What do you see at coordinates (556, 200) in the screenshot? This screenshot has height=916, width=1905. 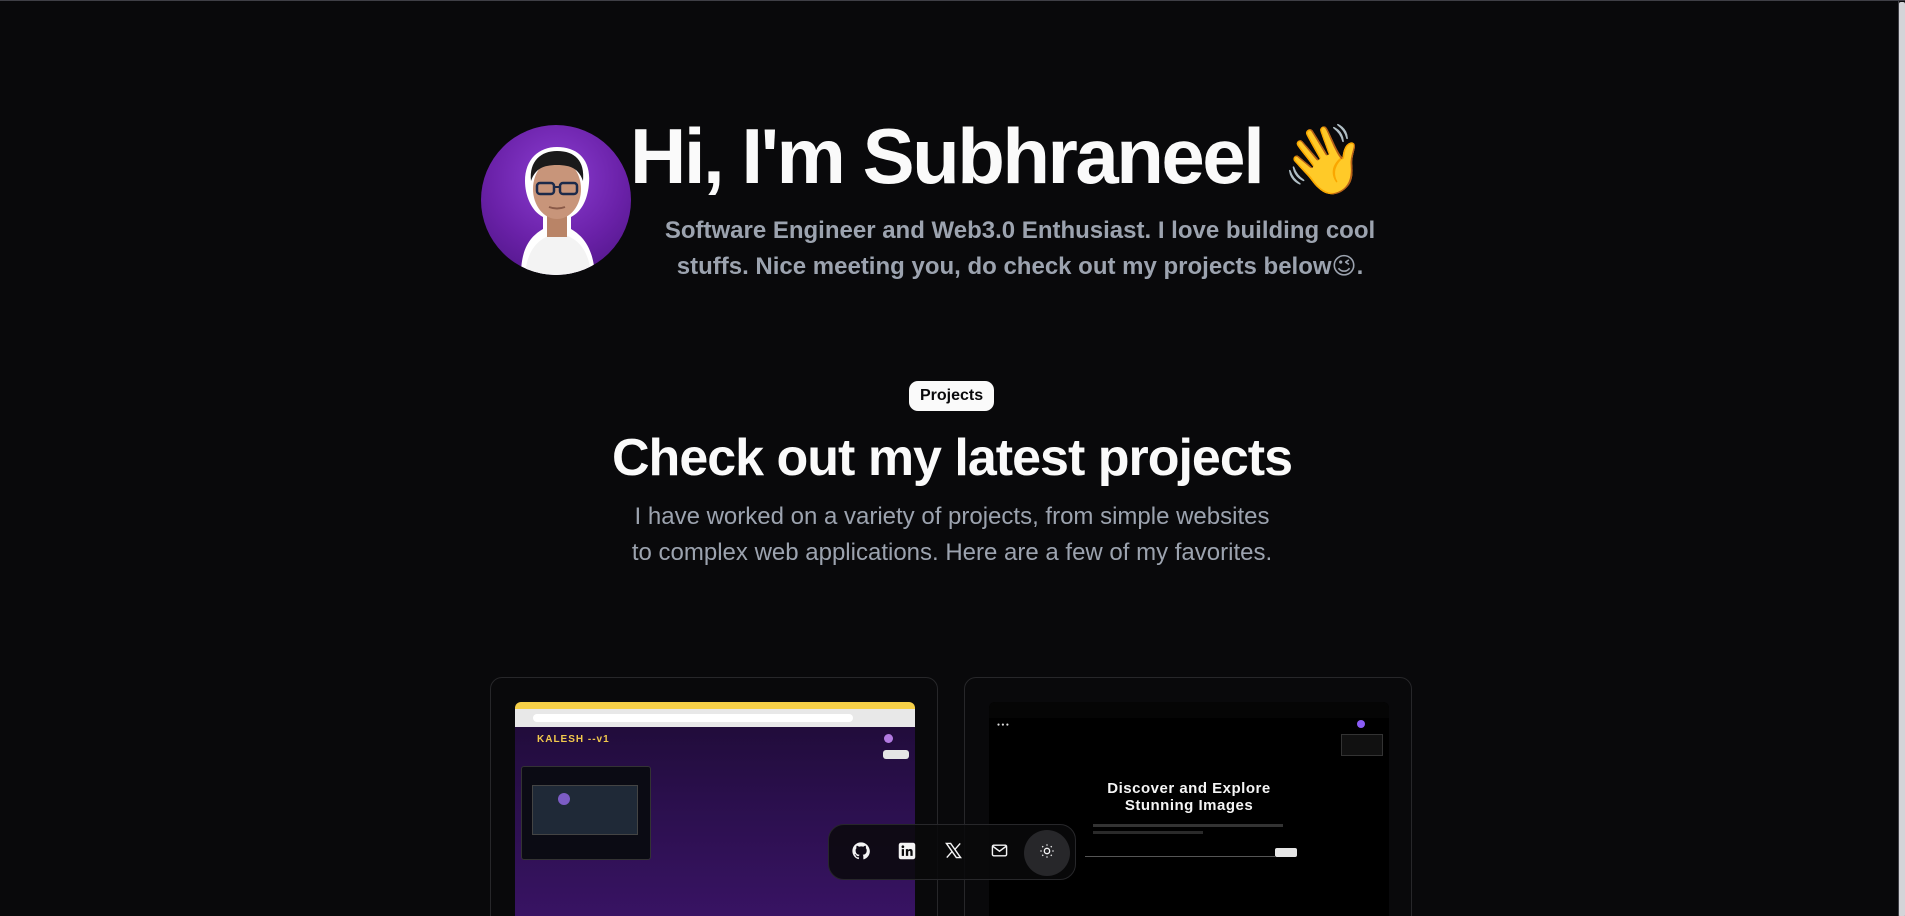 I see `avatar` at bounding box center [556, 200].